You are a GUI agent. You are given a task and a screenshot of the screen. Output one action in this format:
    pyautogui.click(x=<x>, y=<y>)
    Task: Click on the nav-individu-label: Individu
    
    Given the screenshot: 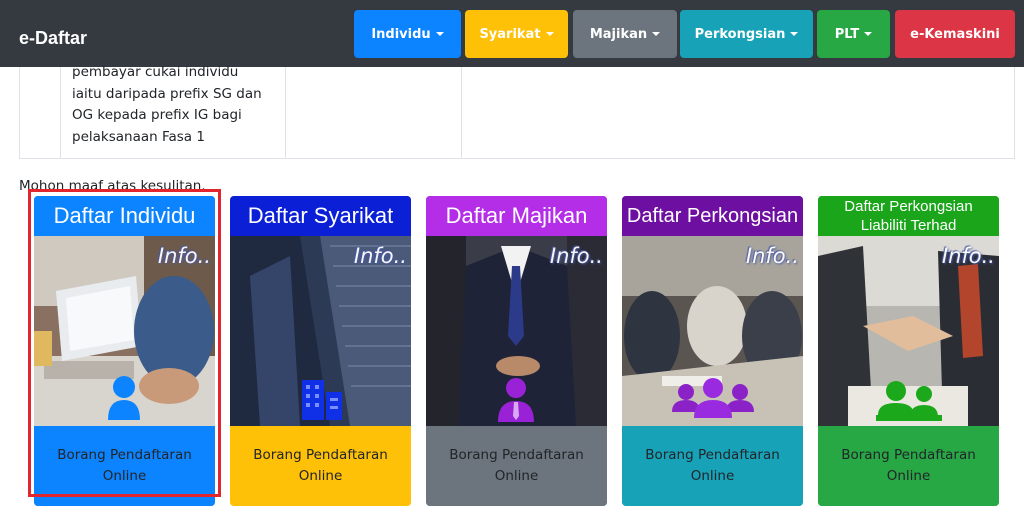 What is the action you would take?
    pyautogui.click(x=401, y=34)
    